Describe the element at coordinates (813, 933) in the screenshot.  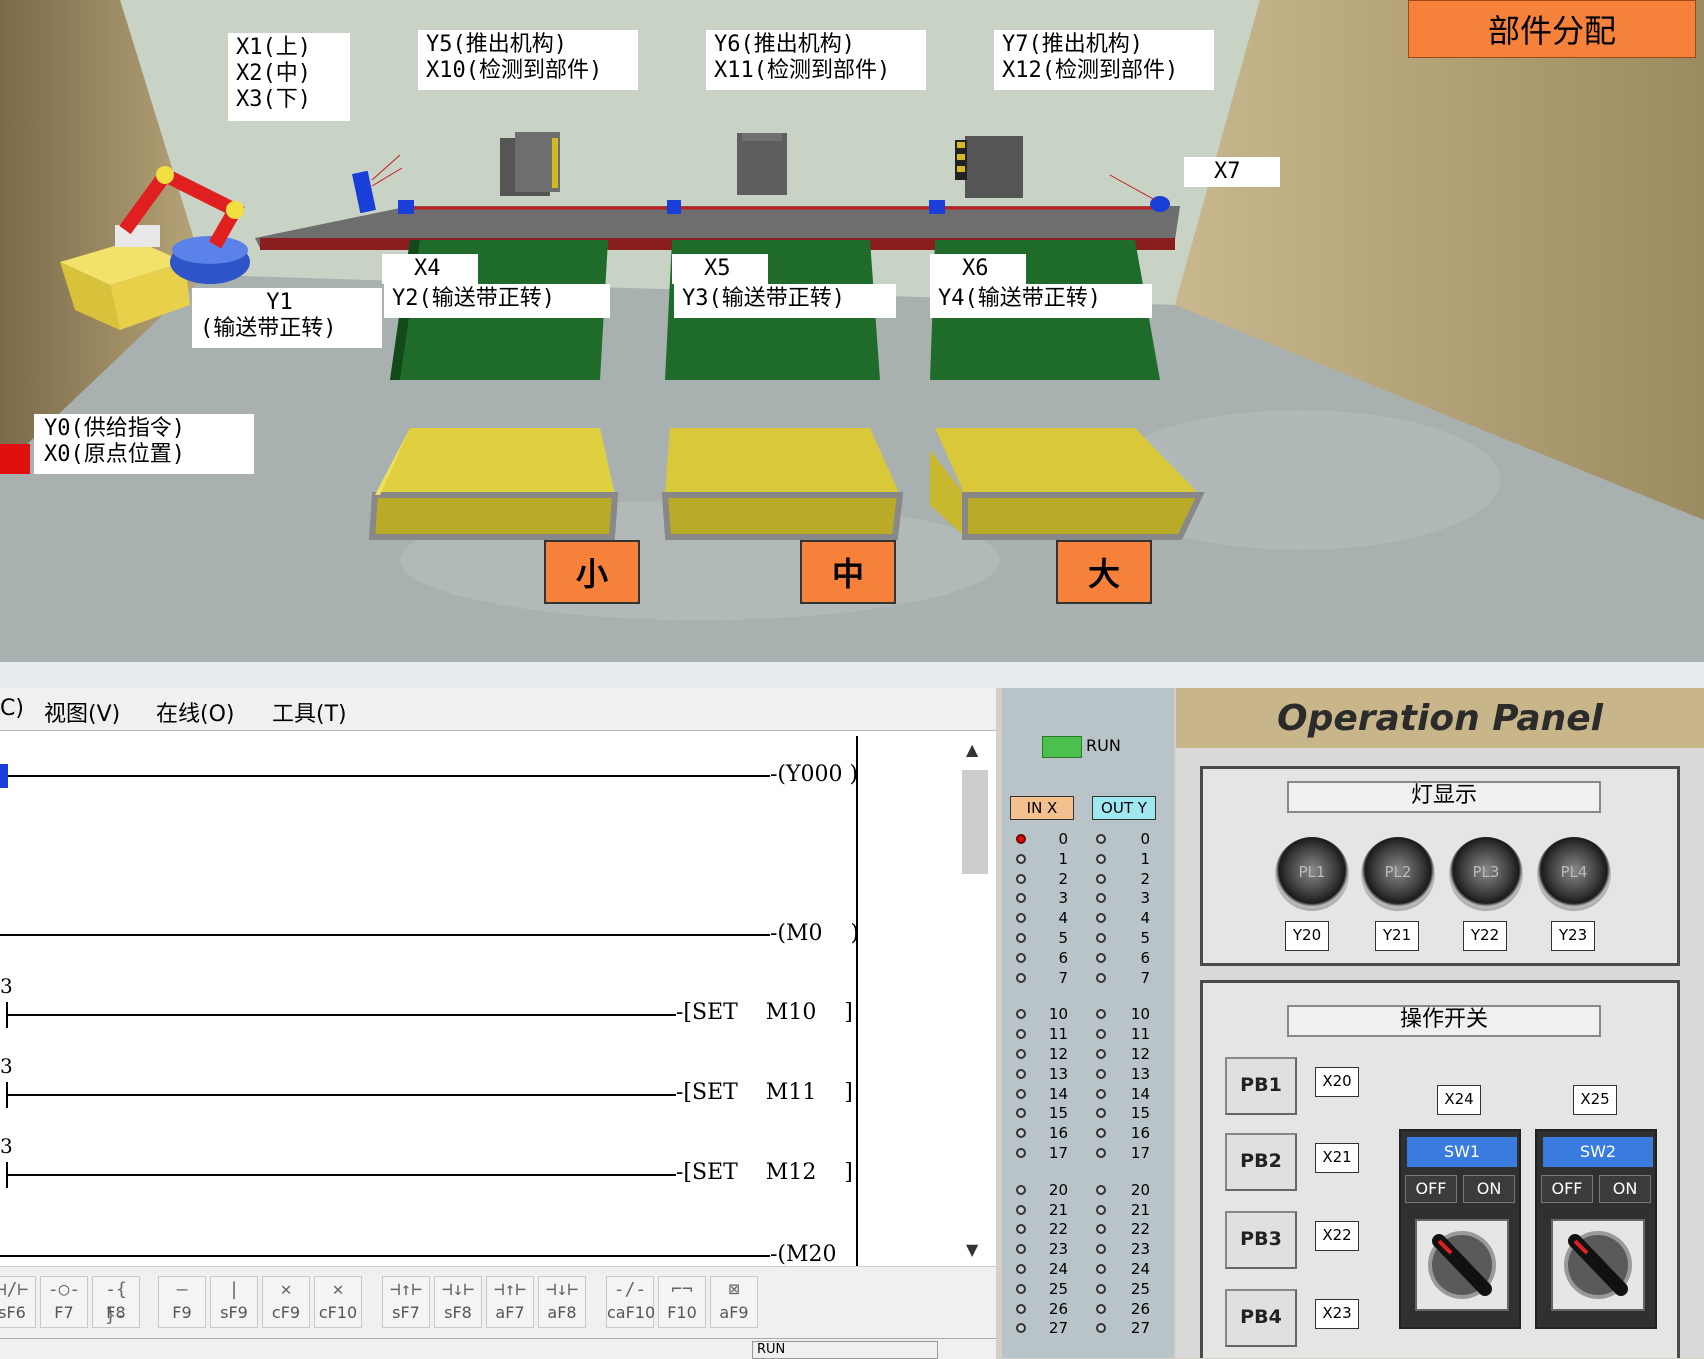
I see `rung-1-coil: -(M0 )` at that location.